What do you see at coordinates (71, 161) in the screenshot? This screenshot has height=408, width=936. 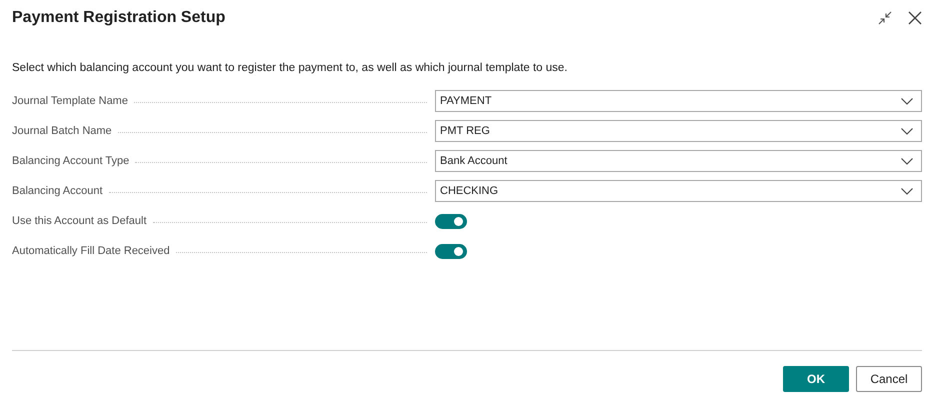 I see `field-label: Balancing Account Type` at bounding box center [71, 161].